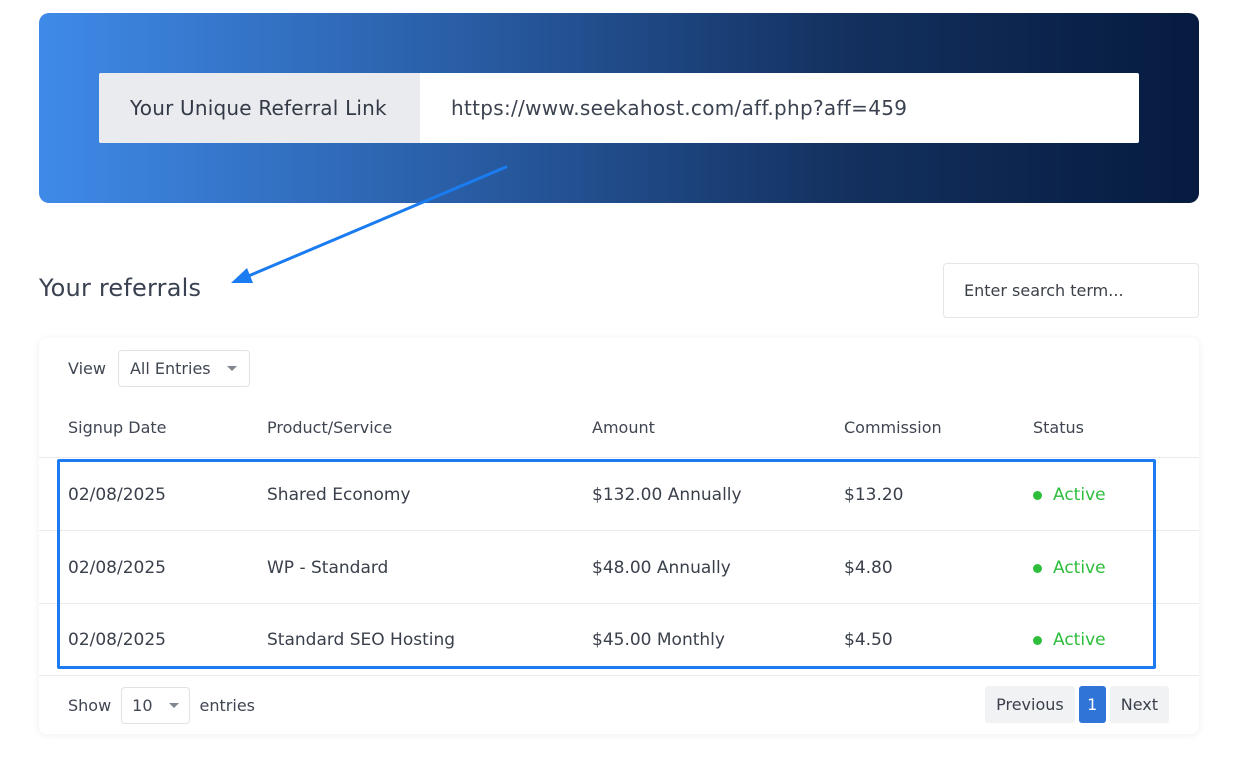  What do you see at coordinates (1030, 704) in the screenshot?
I see `previous-page-button: Previous` at bounding box center [1030, 704].